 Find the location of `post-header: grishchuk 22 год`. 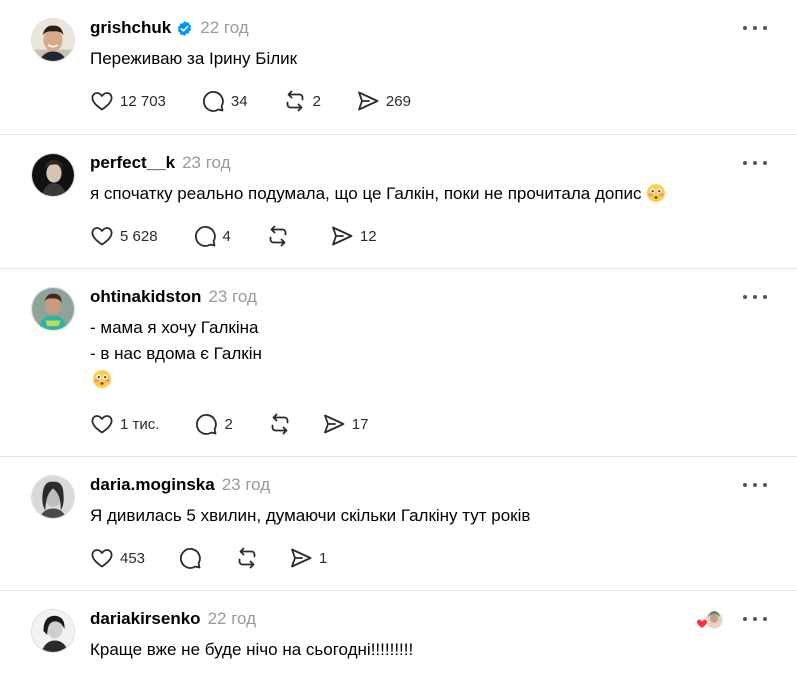

post-header: grishchuk 22 год is located at coordinates (169, 28).